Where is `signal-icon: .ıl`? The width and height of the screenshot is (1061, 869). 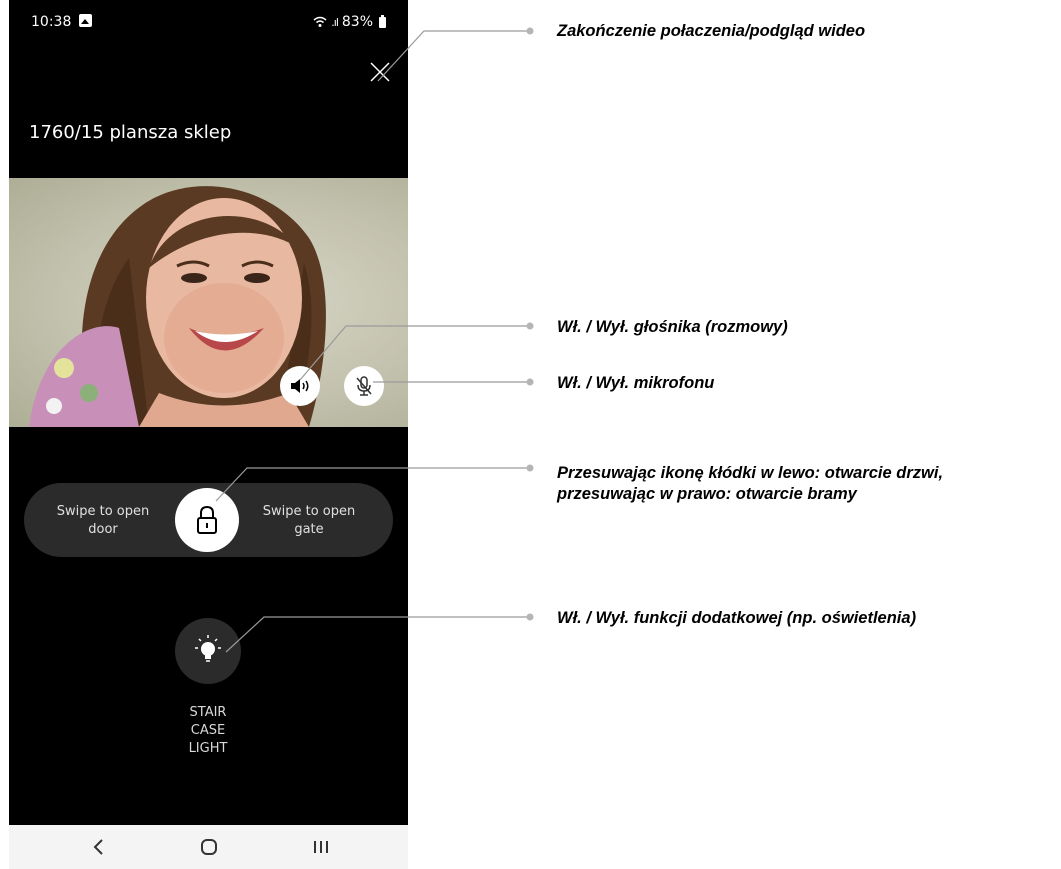
signal-icon: .ıl is located at coordinates (335, 22).